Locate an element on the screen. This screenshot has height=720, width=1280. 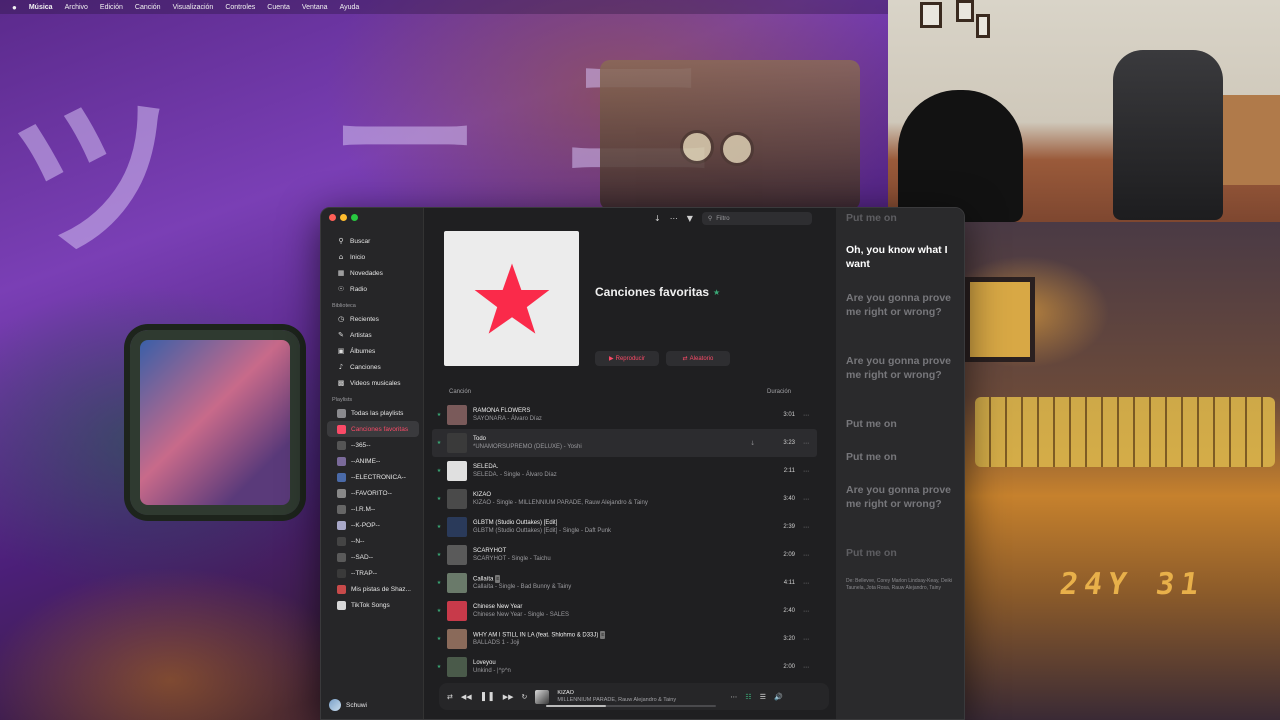
sidebar-playlist-item: --N-- is located at coordinates (373, 541).